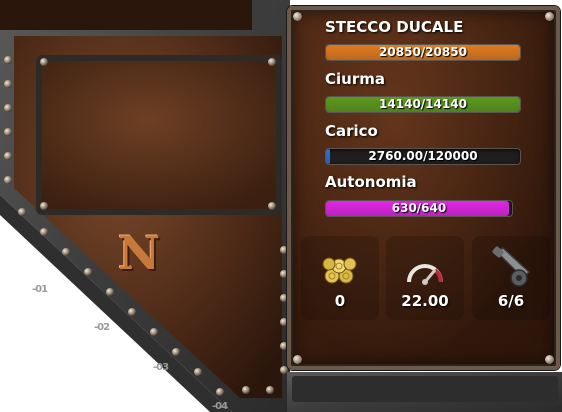 The width and height of the screenshot is (562, 412). I want to click on compass-n-emblem: N, so click(148, 254).